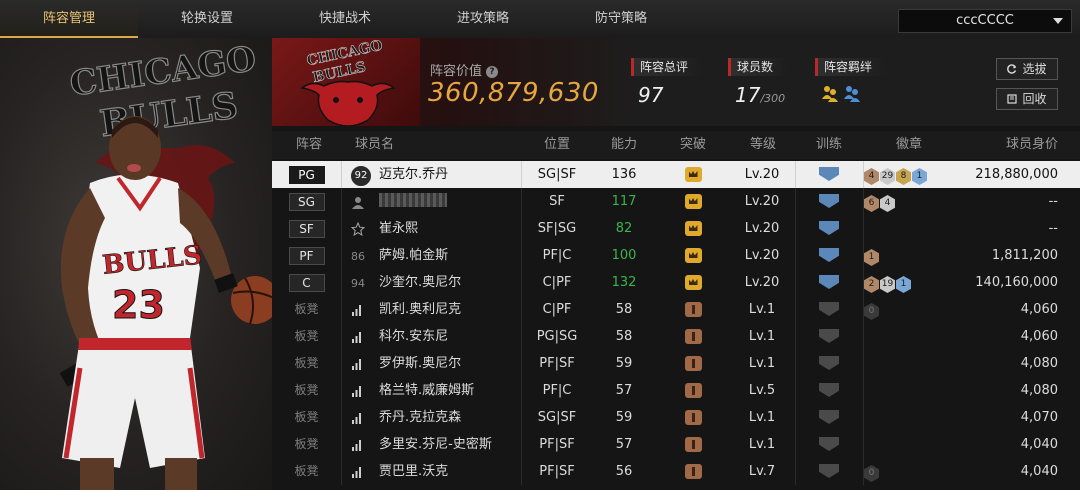 The image size is (1080, 490). What do you see at coordinates (914, 201) in the screenshot?
I see `badge-list: 64` at bounding box center [914, 201].